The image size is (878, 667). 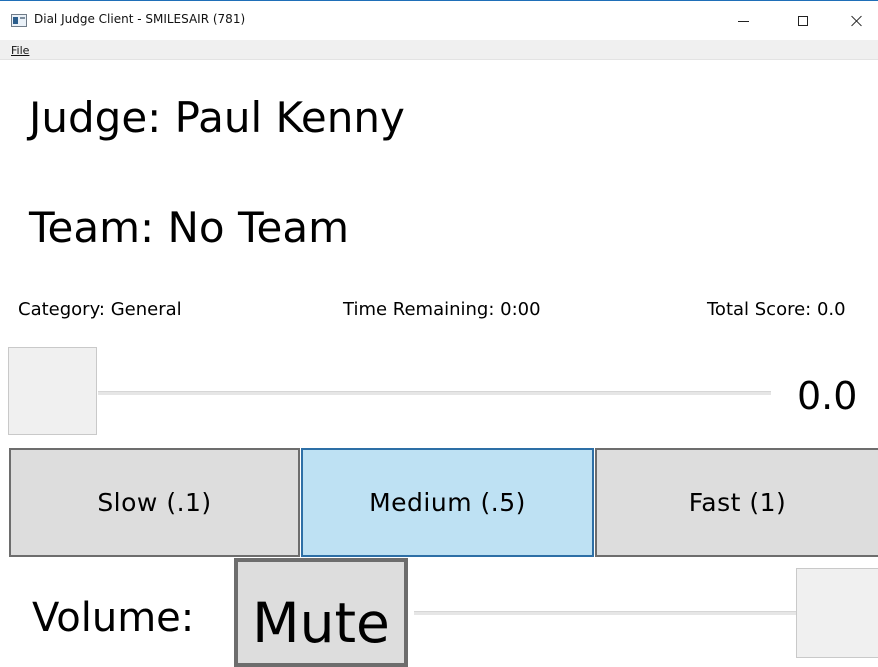 I want to click on minimize-button, so click(x=743, y=21).